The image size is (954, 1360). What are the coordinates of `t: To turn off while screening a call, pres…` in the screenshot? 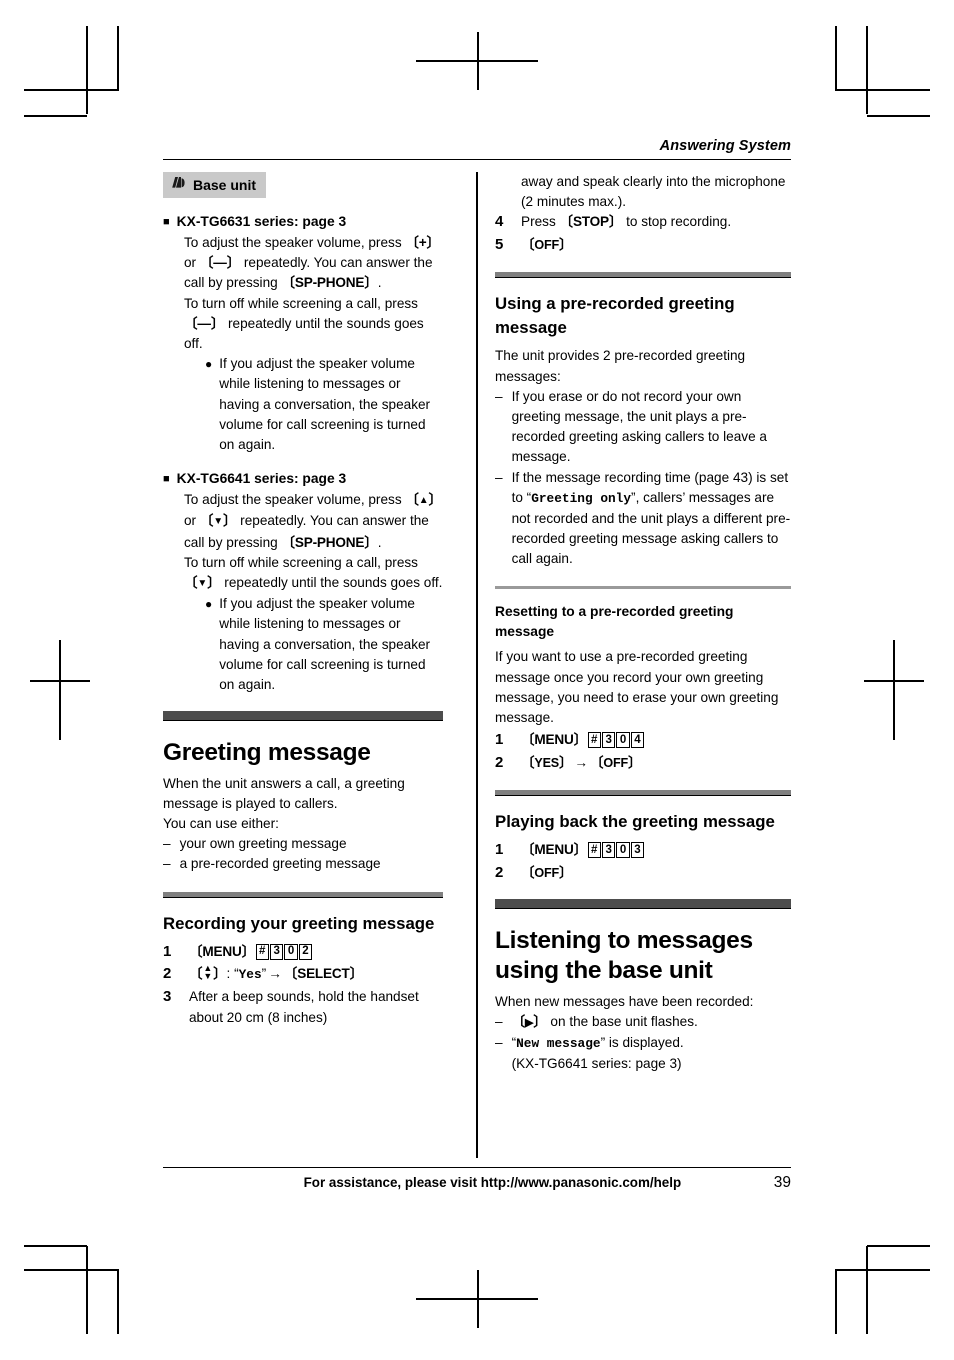 It's located at (301, 303).